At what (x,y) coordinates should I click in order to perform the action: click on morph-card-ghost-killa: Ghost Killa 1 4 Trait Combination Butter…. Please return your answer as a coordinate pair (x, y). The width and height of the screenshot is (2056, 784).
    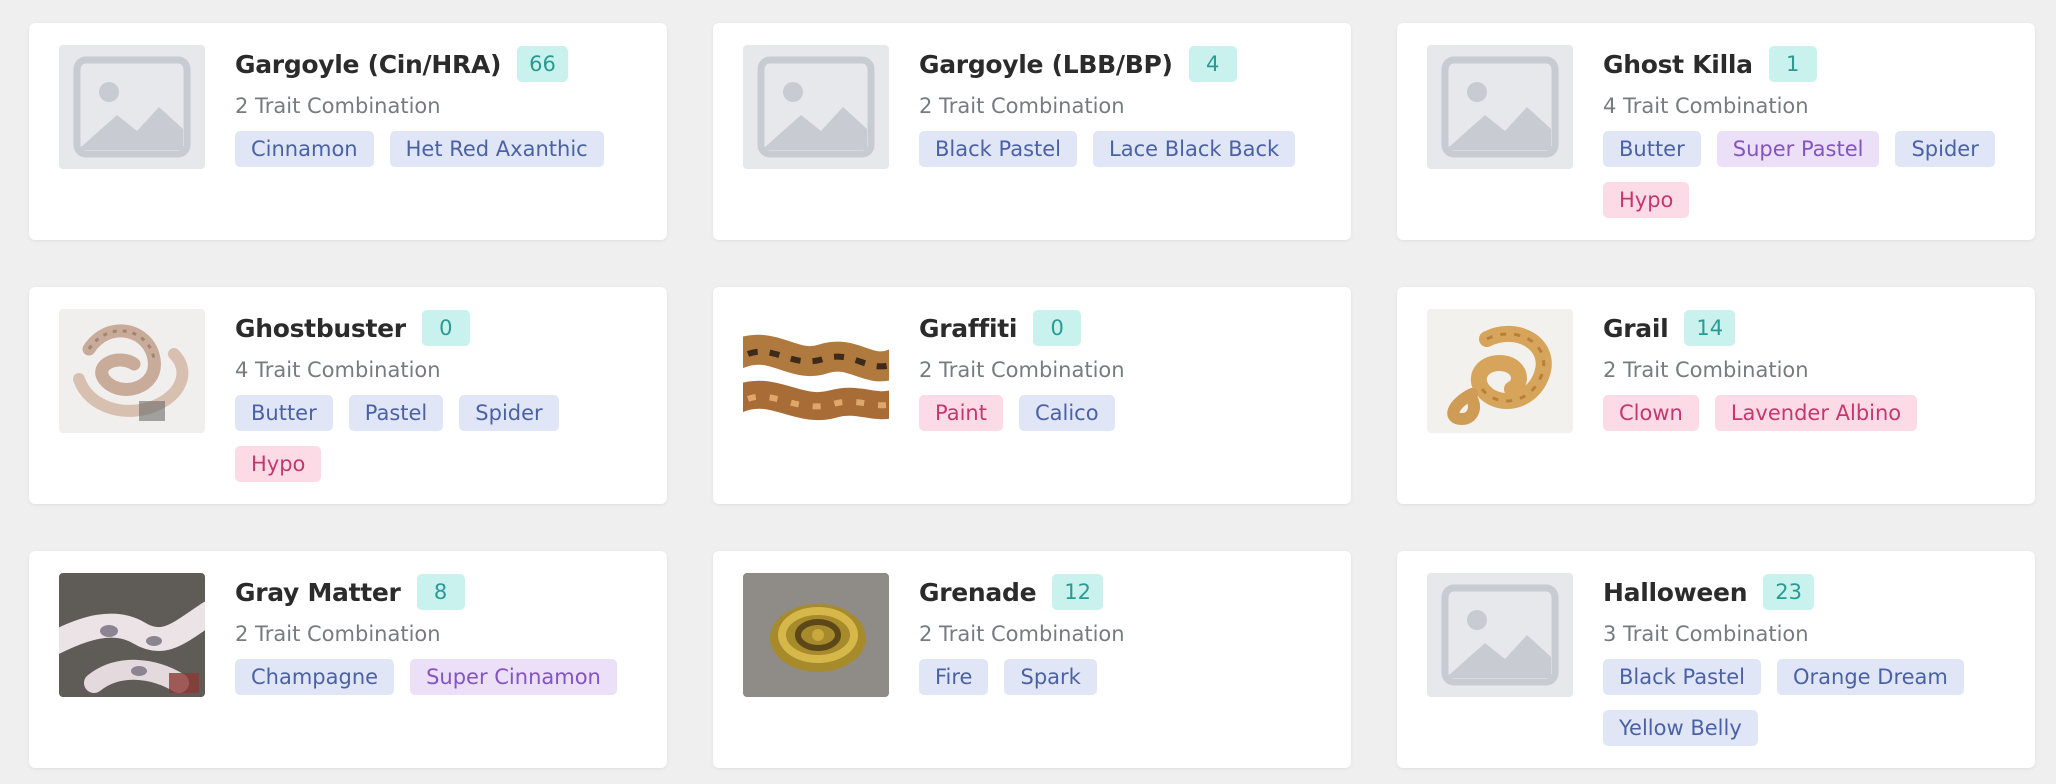
    Looking at the image, I should click on (1716, 131).